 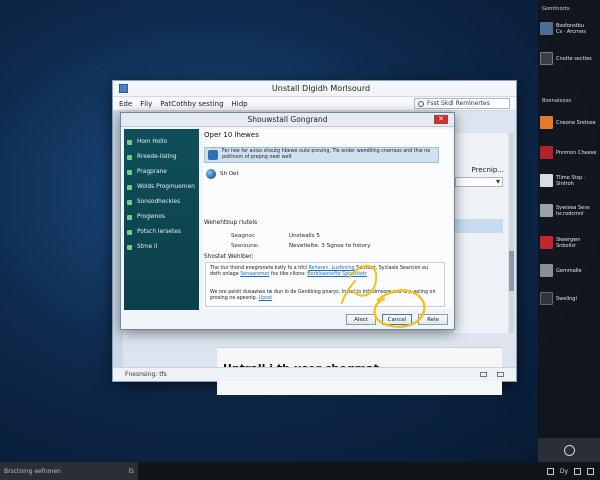 What do you see at coordinates (546, 270) in the screenshot?
I see `edit-icon` at bounding box center [546, 270].